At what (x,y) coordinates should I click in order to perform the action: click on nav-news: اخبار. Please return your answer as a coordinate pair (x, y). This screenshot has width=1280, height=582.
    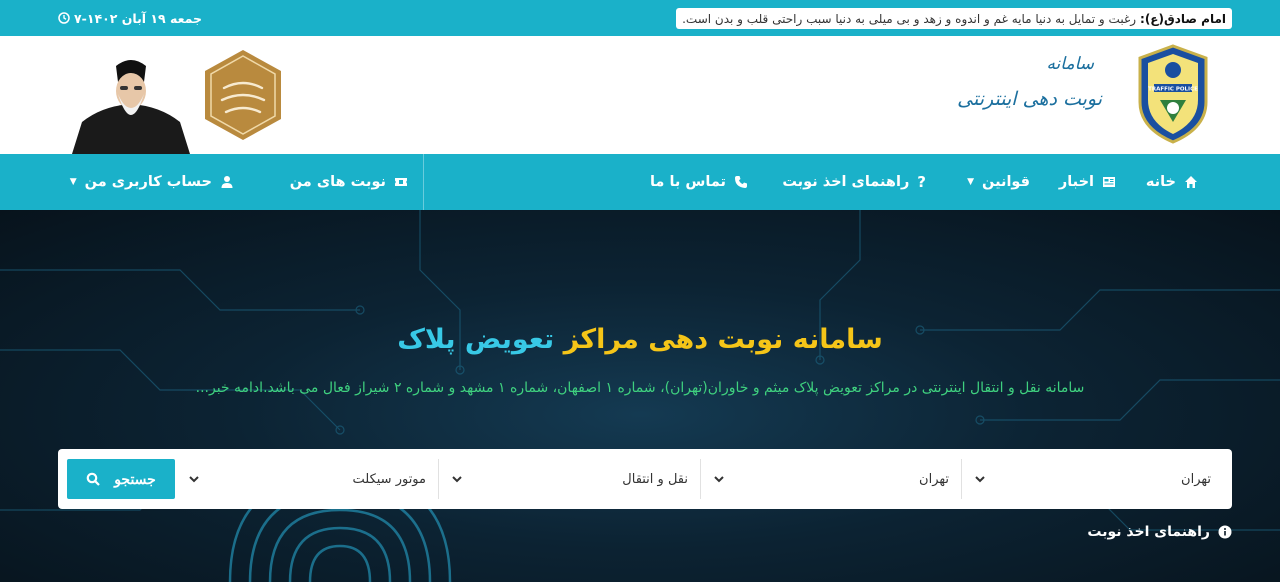
    Looking at the image, I should click on (1087, 182).